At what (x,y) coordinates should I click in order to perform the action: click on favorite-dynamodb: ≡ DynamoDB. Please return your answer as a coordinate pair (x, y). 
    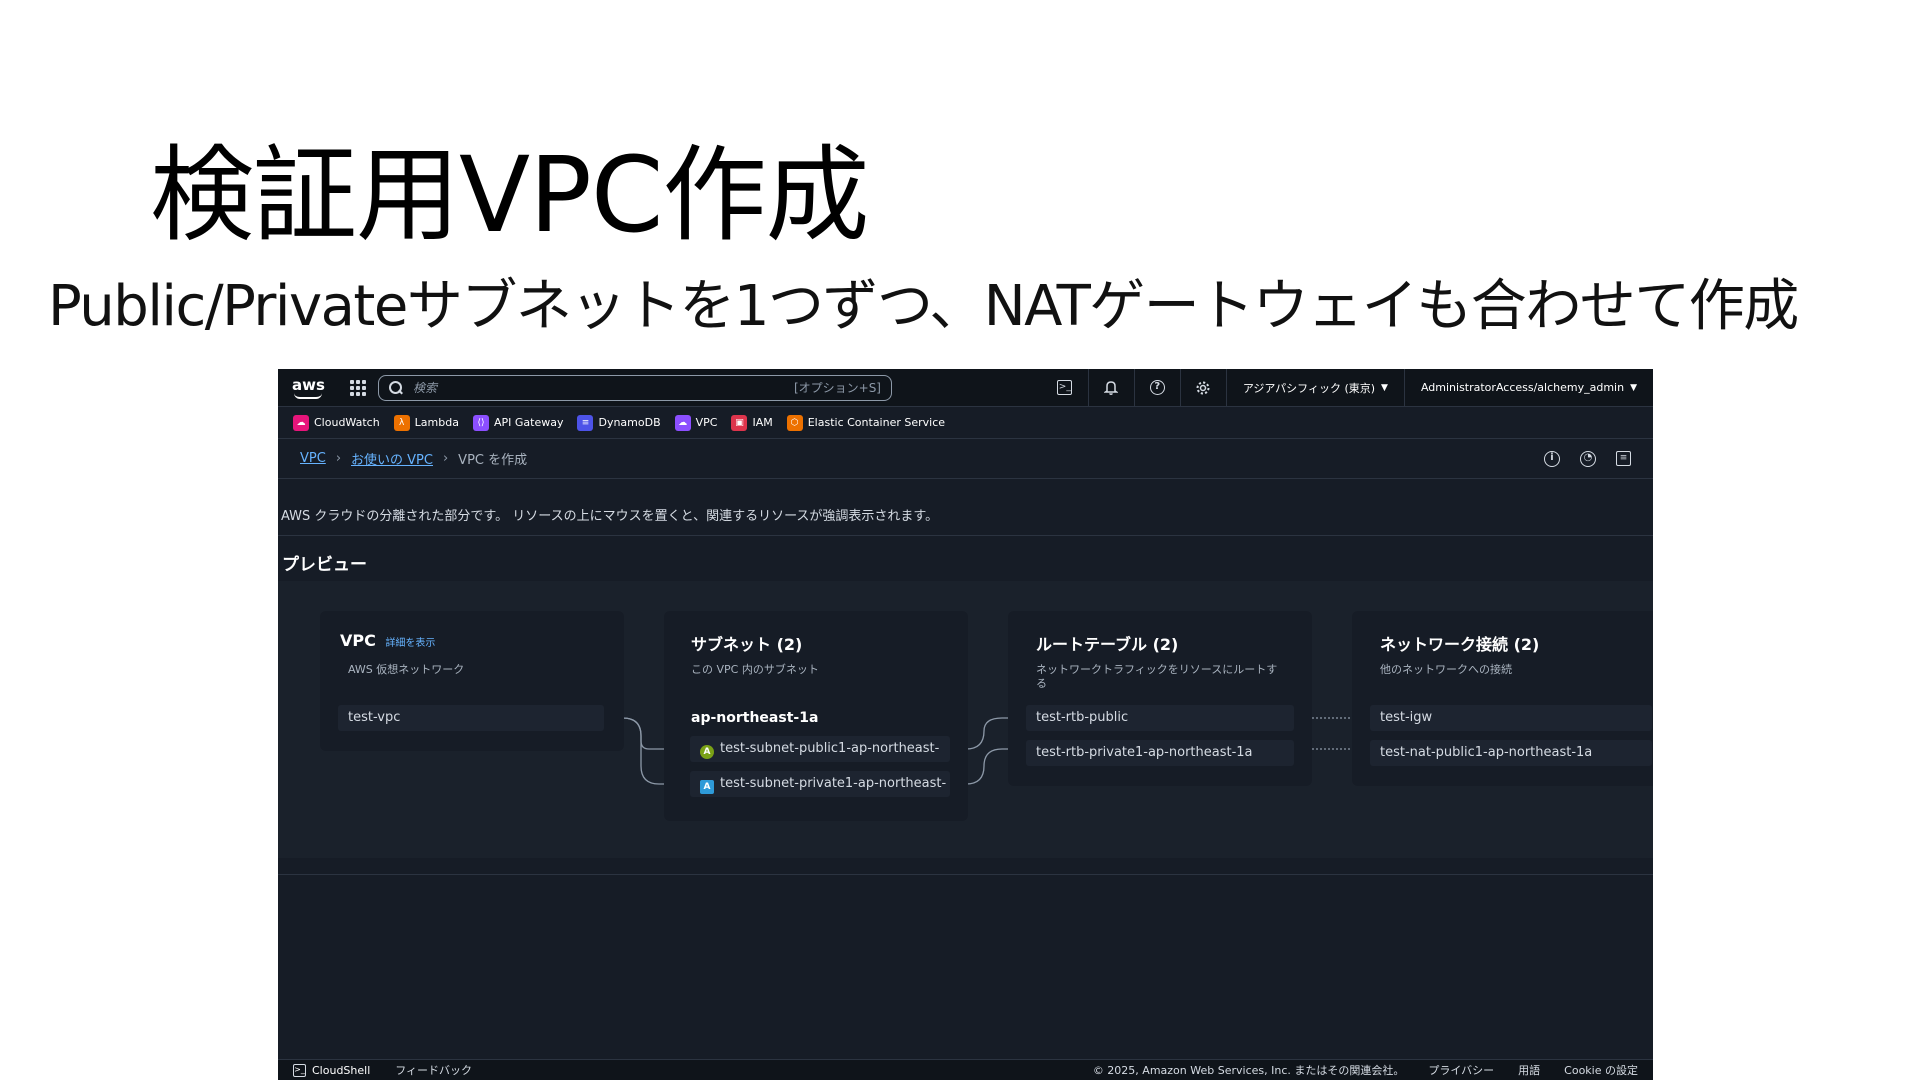
    Looking at the image, I should click on (619, 422).